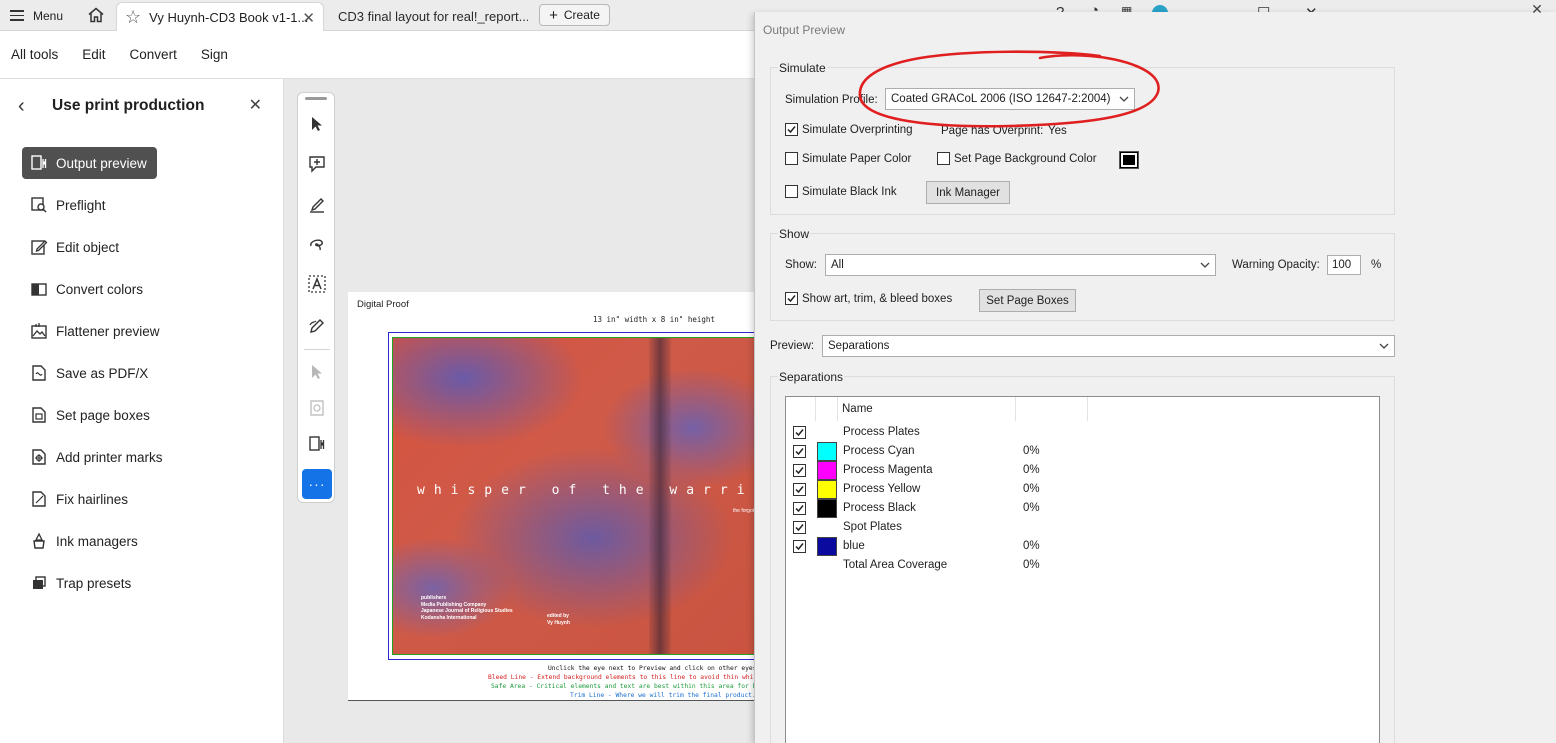  I want to click on magenta-swatch, so click(827, 470).